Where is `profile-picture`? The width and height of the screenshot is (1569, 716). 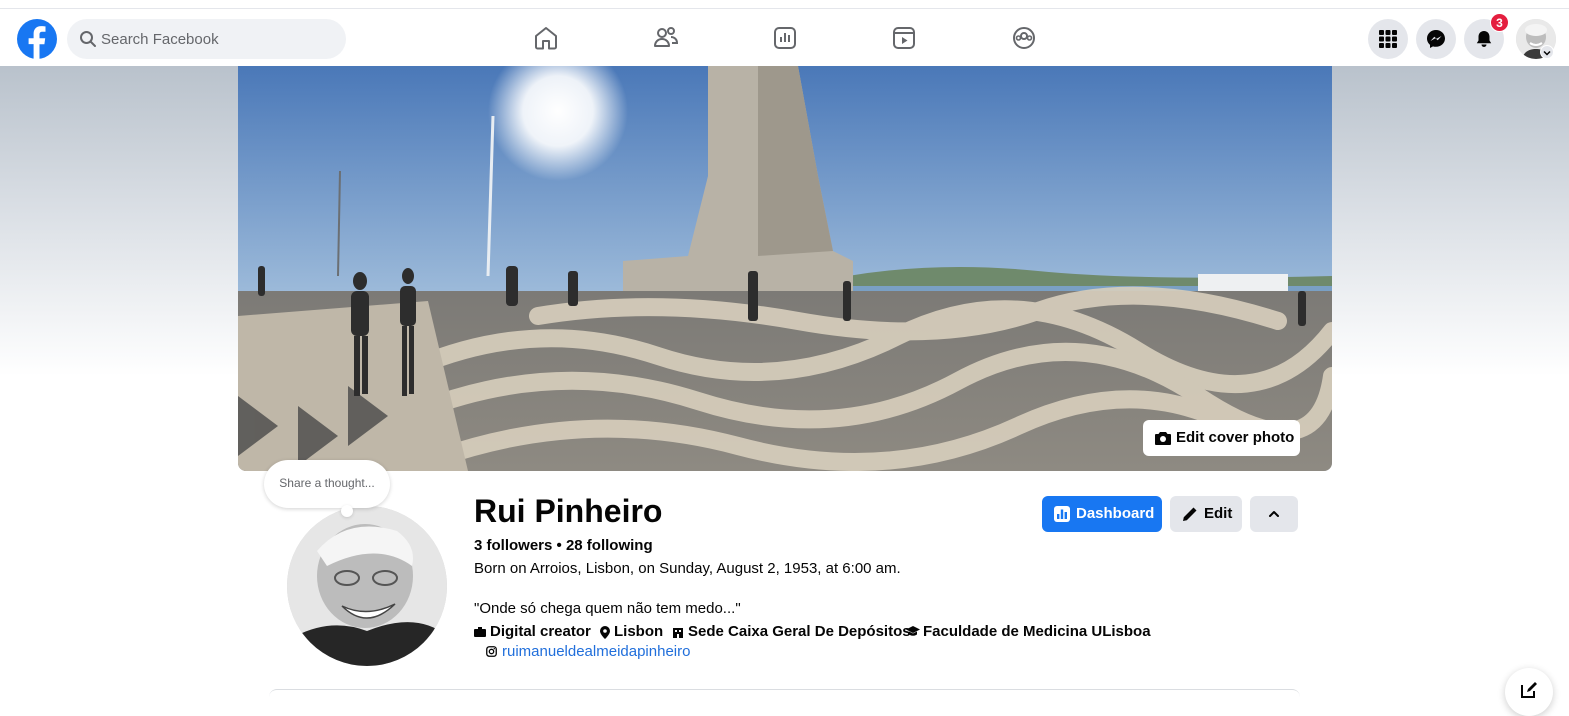
profile-picture is located at coordinates (367, 586).